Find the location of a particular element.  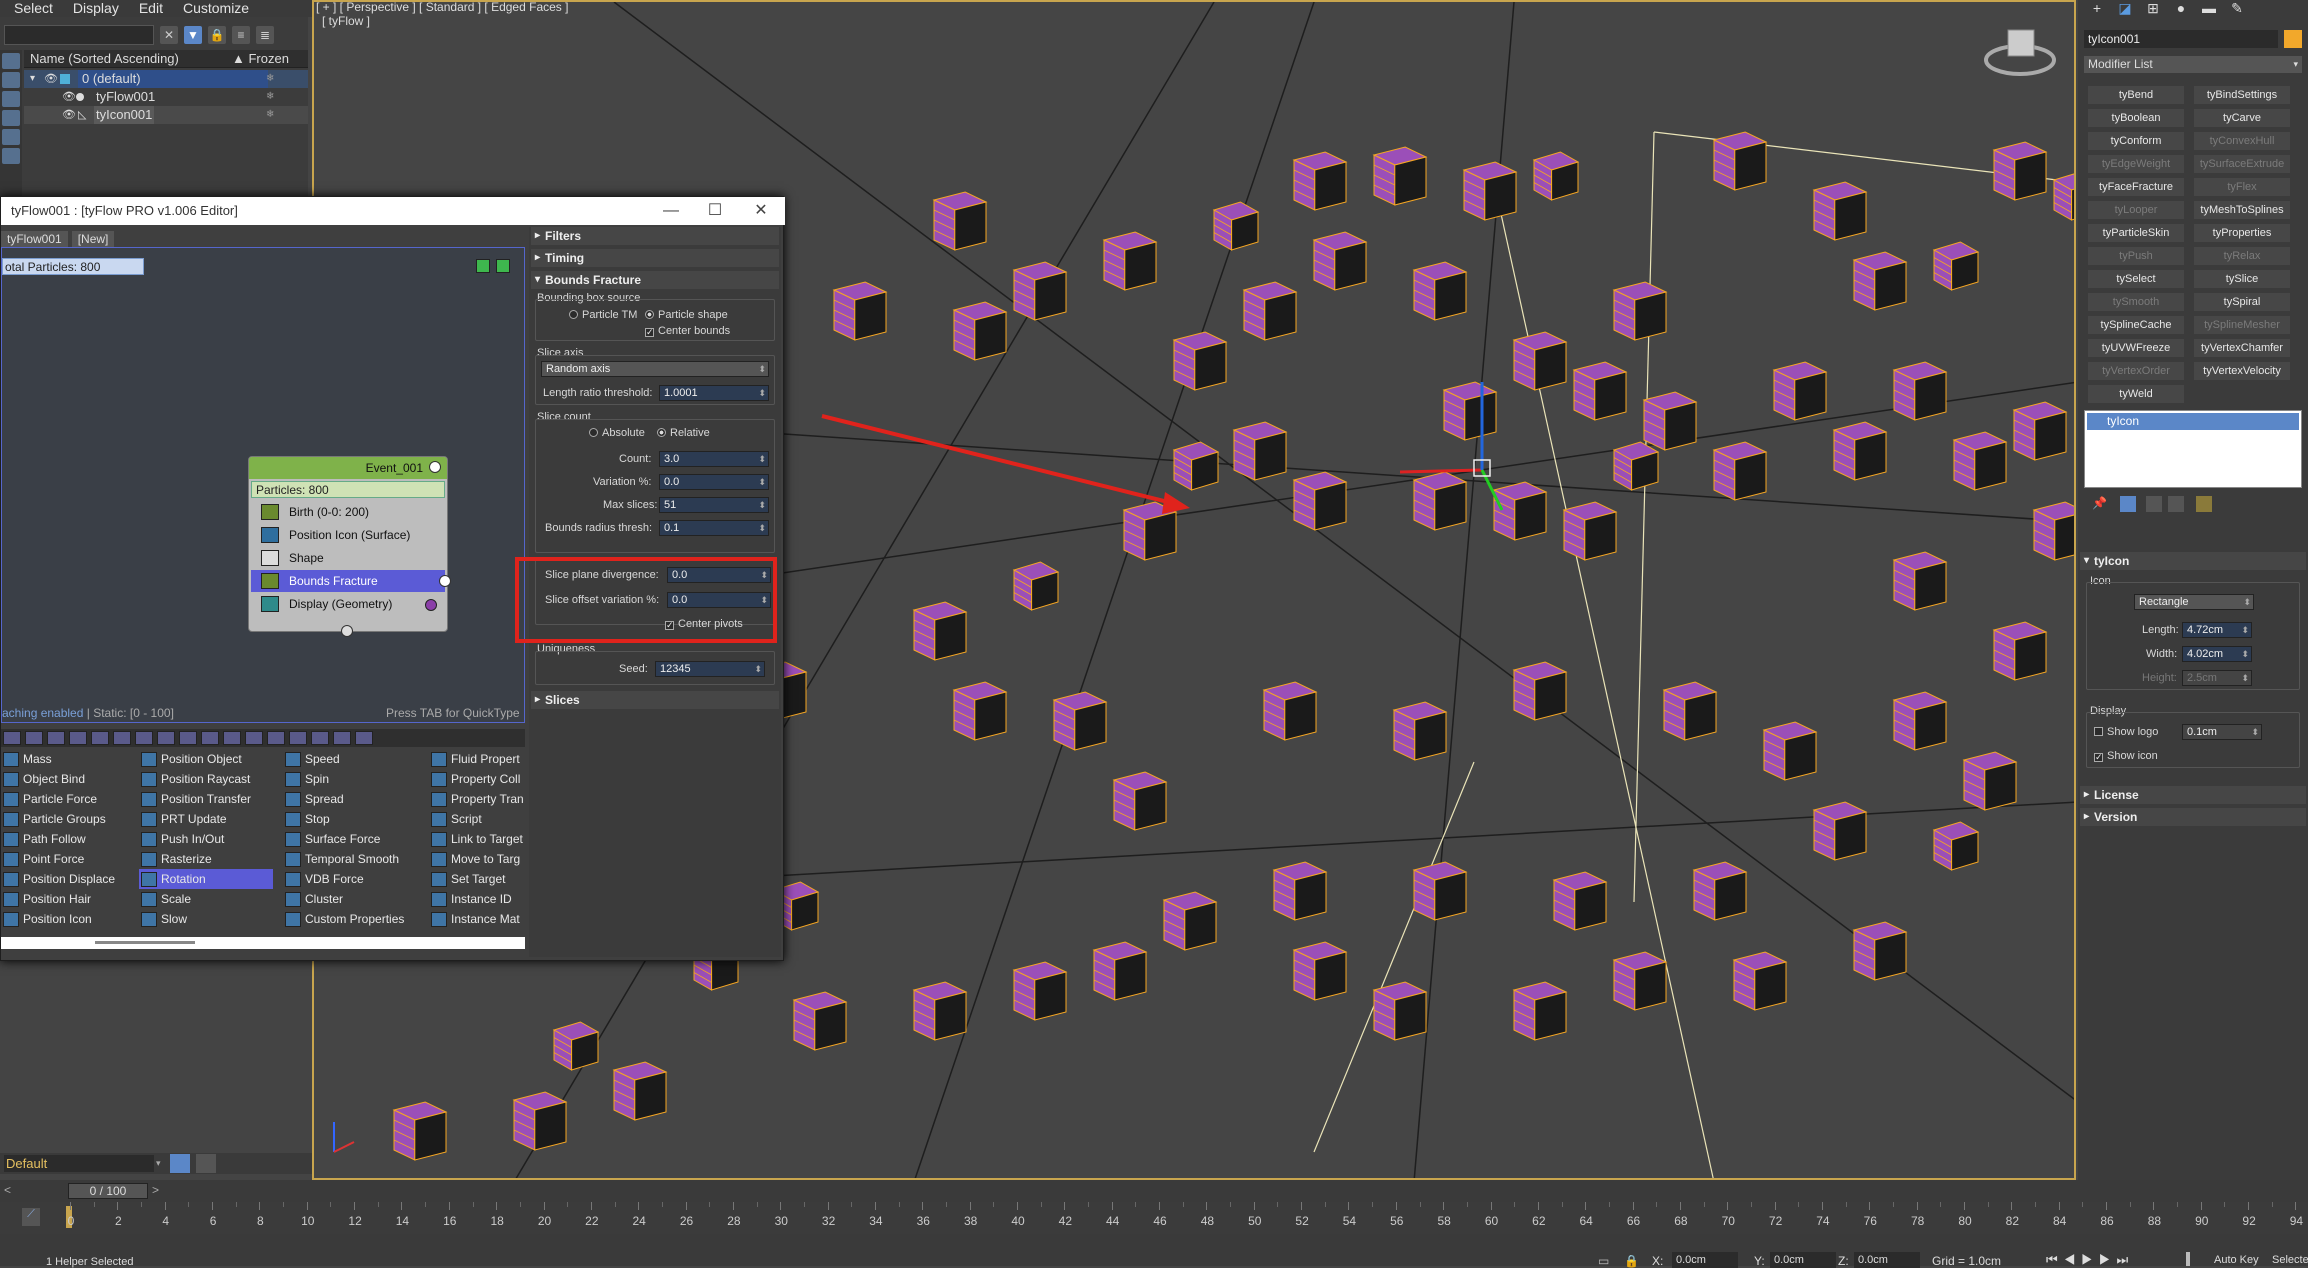

palette-item: Link to Target is located at coordinates (477, 839).